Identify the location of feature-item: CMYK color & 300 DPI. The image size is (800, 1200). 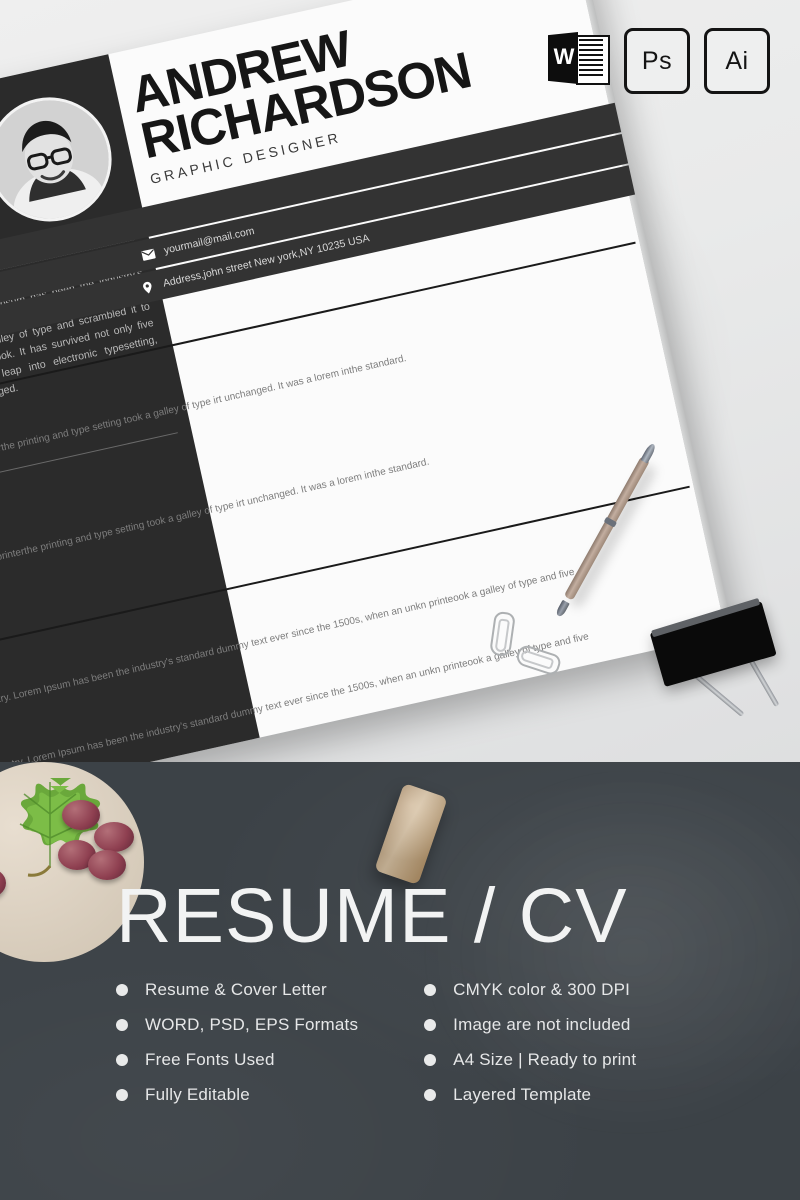
(530, 990).